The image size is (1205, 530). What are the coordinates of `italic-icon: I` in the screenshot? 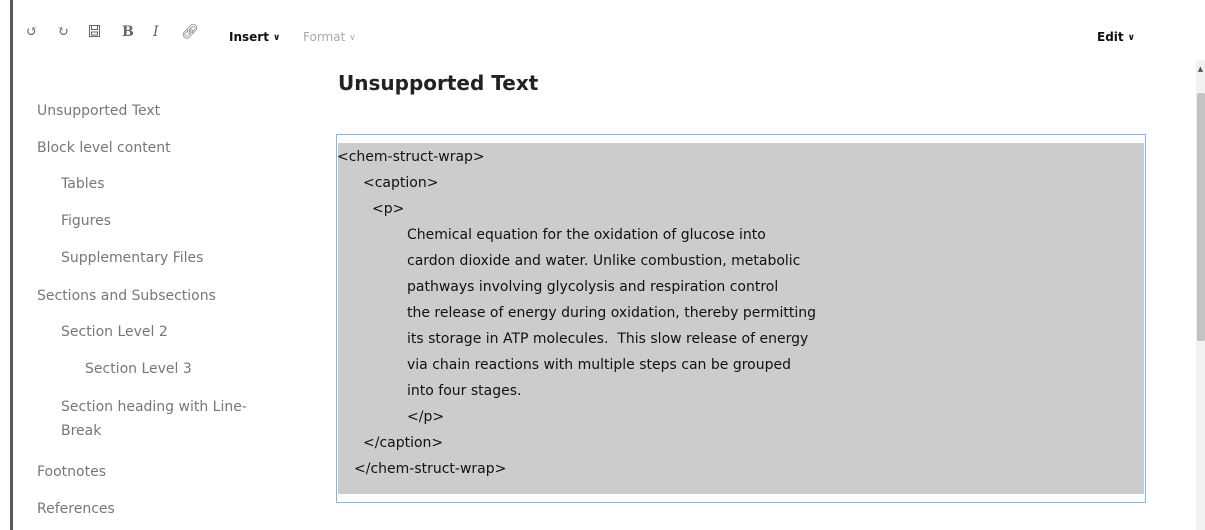 It's located at (156, 32).